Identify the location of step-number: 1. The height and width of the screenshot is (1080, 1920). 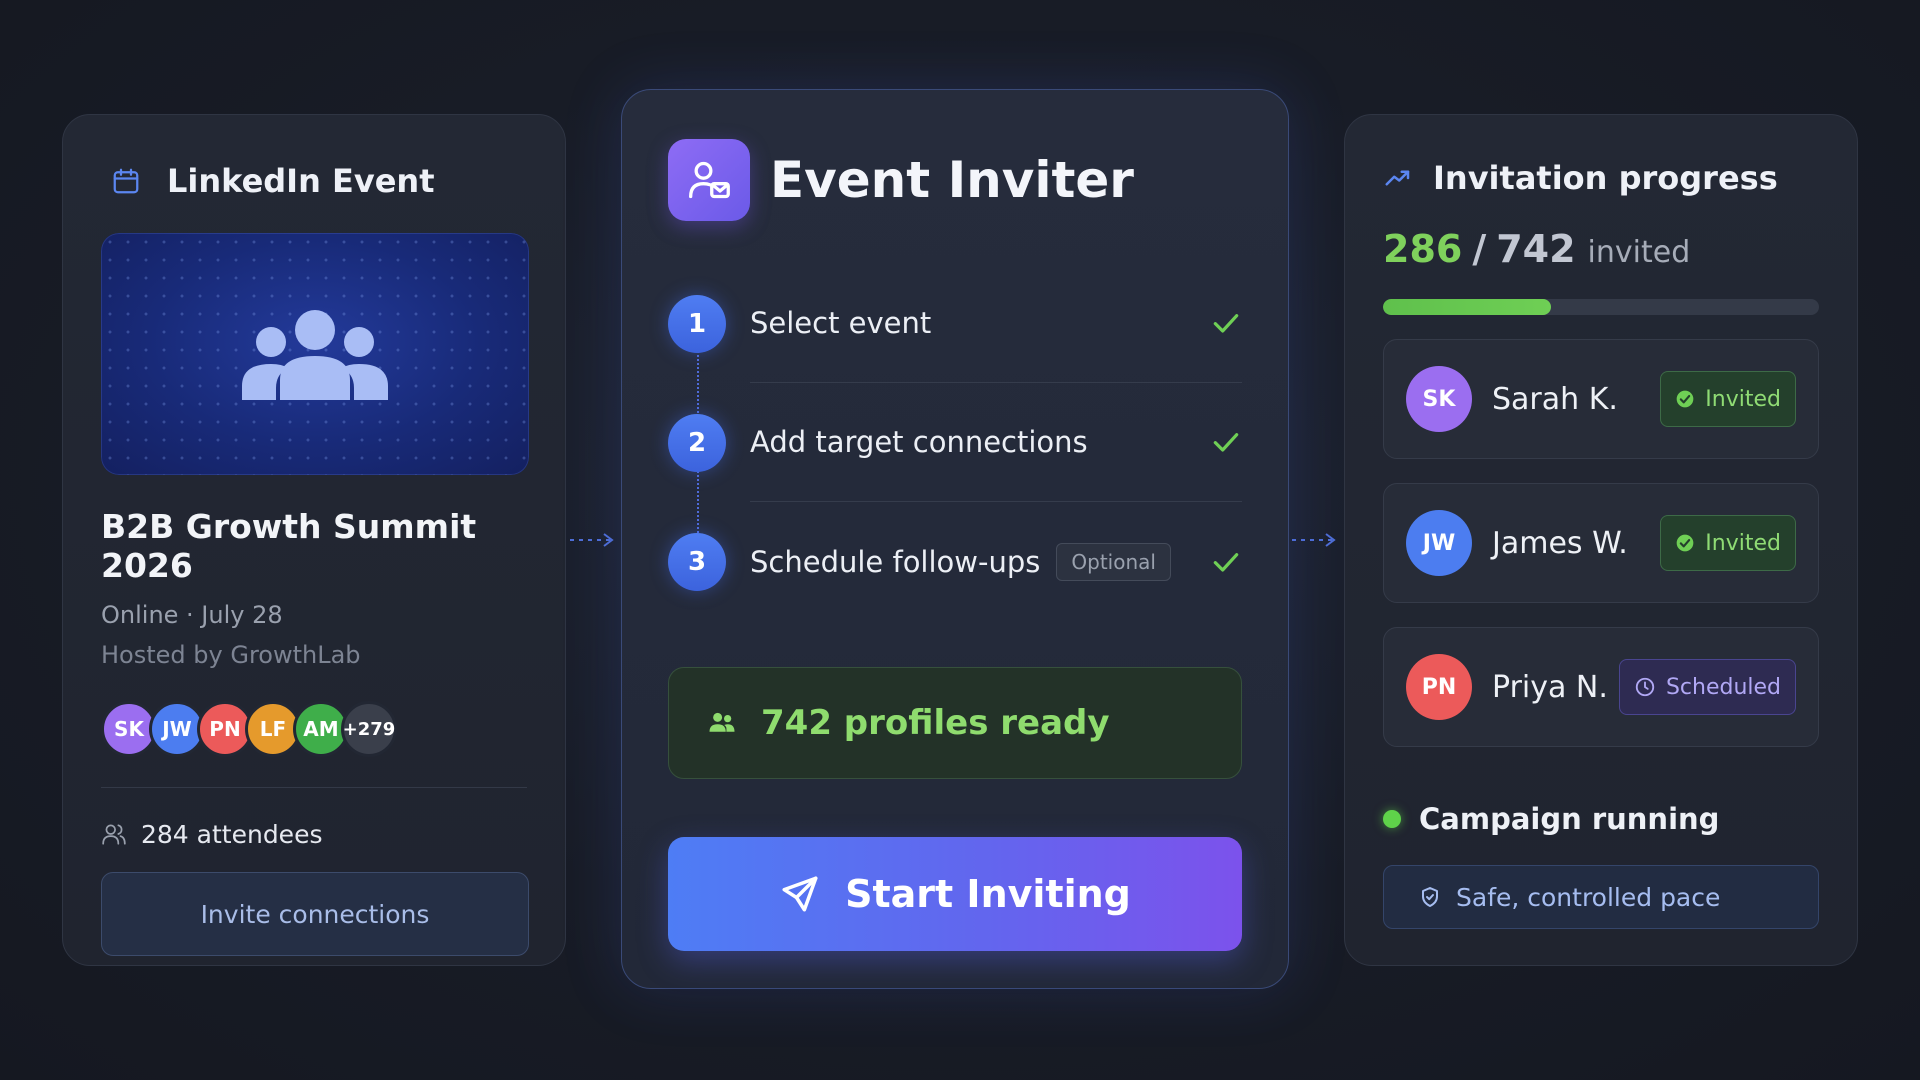
(697, 323).